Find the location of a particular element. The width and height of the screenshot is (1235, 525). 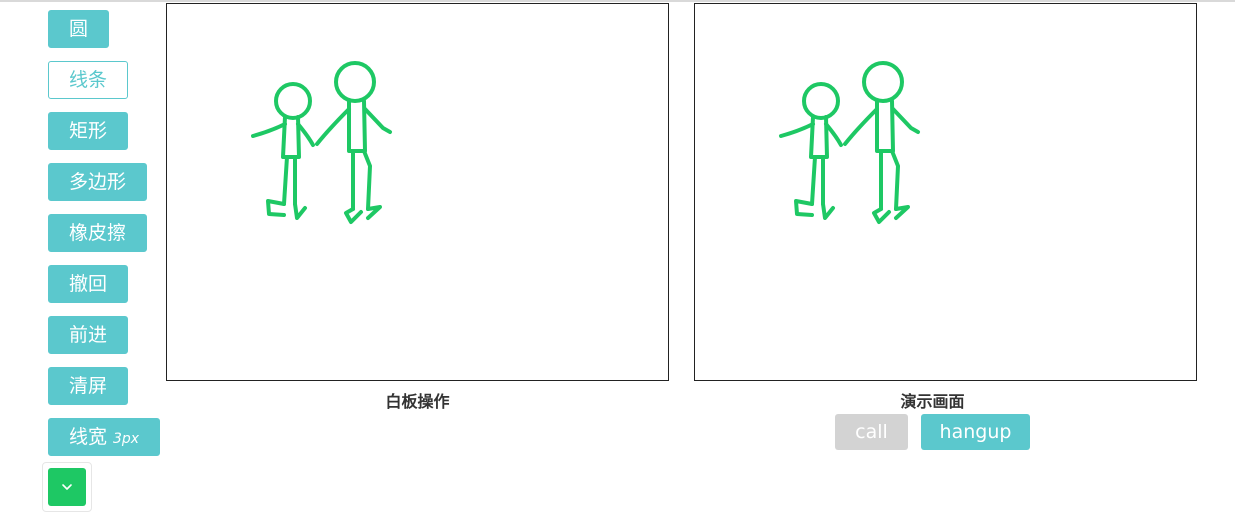

line-width-label: 线宽 is located at coordinates (88, 437).